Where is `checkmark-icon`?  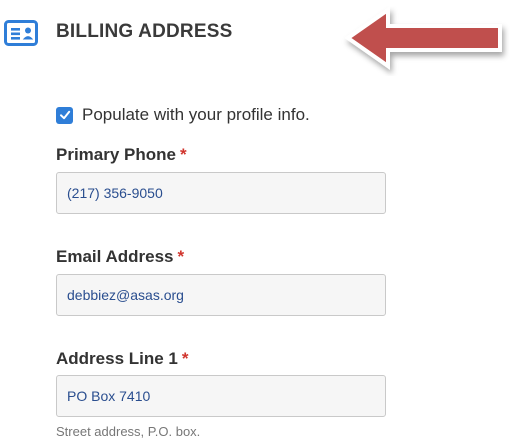
checkmark-icon is located at coordinates (64, 115).